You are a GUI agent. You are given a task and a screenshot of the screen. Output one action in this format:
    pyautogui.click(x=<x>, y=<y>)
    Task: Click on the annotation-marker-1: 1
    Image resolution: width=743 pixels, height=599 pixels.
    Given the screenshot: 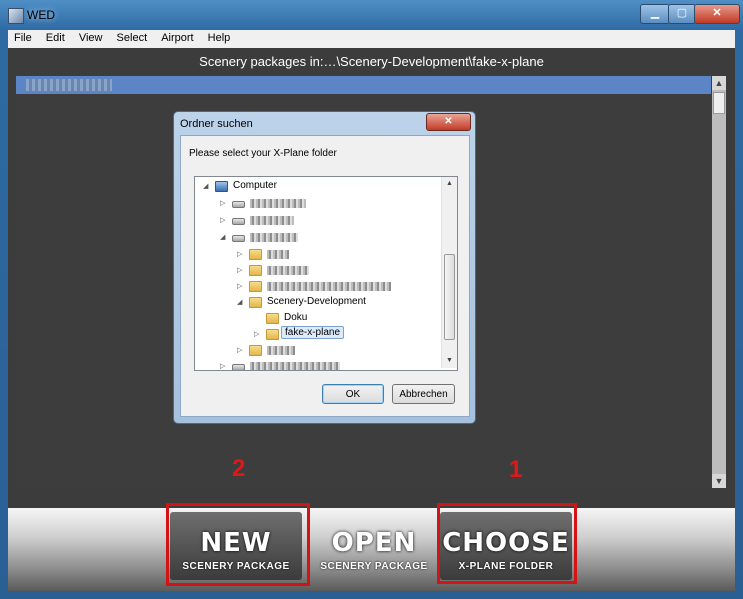 What is the action you would take?
    pyautogui.click(x=516, y=469)
    